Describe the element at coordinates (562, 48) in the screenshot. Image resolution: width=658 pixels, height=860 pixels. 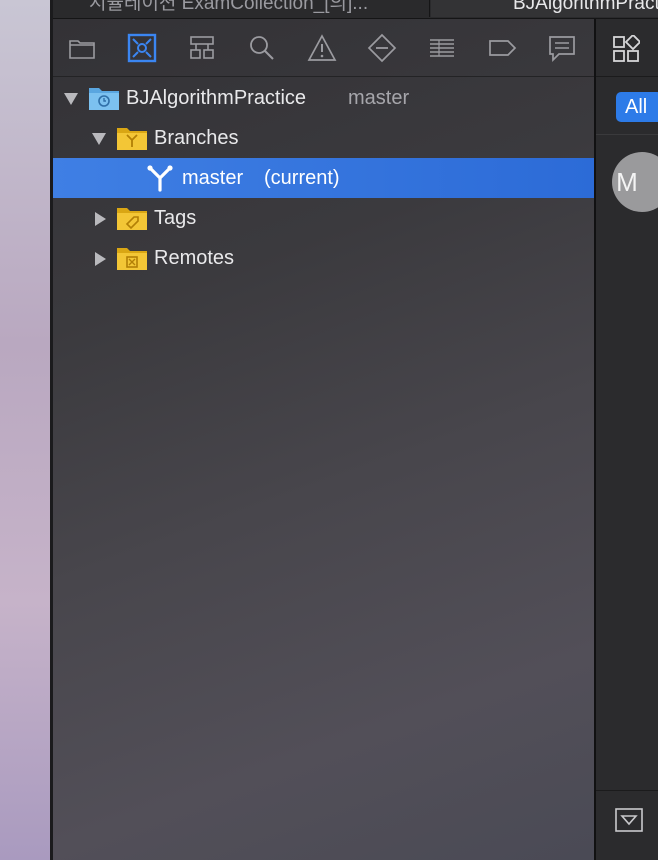
I see `report-icon` at that location.